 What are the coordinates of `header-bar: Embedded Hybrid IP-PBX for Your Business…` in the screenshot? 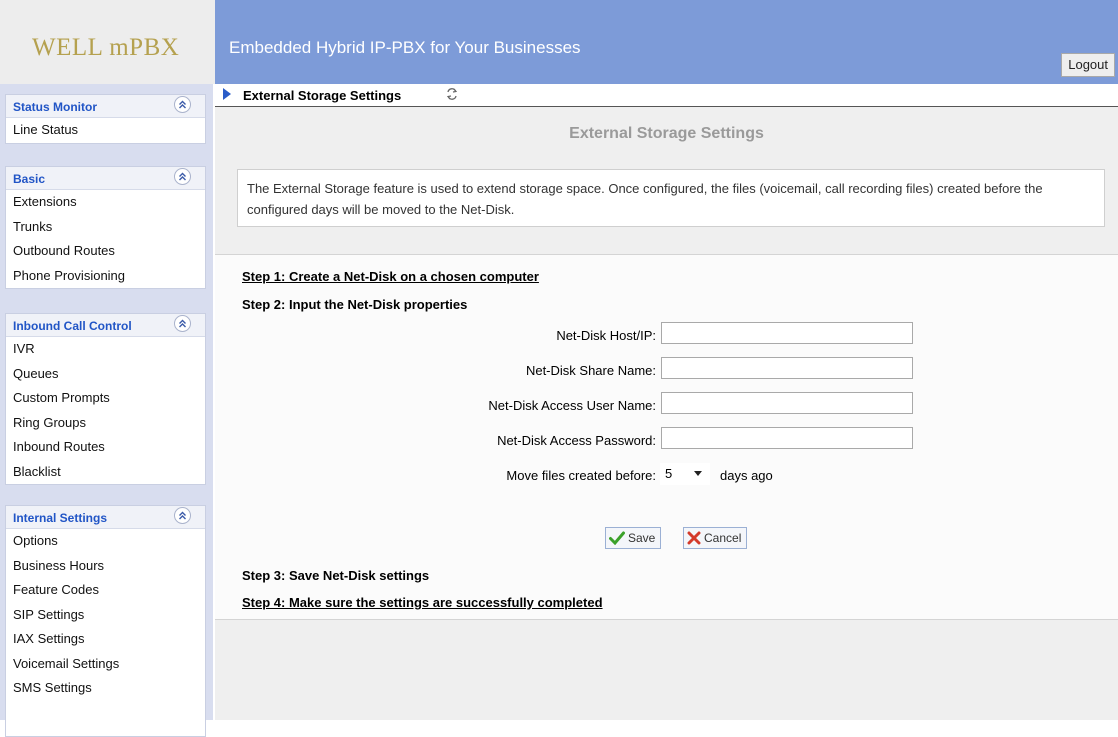 It's located at (666, 42).